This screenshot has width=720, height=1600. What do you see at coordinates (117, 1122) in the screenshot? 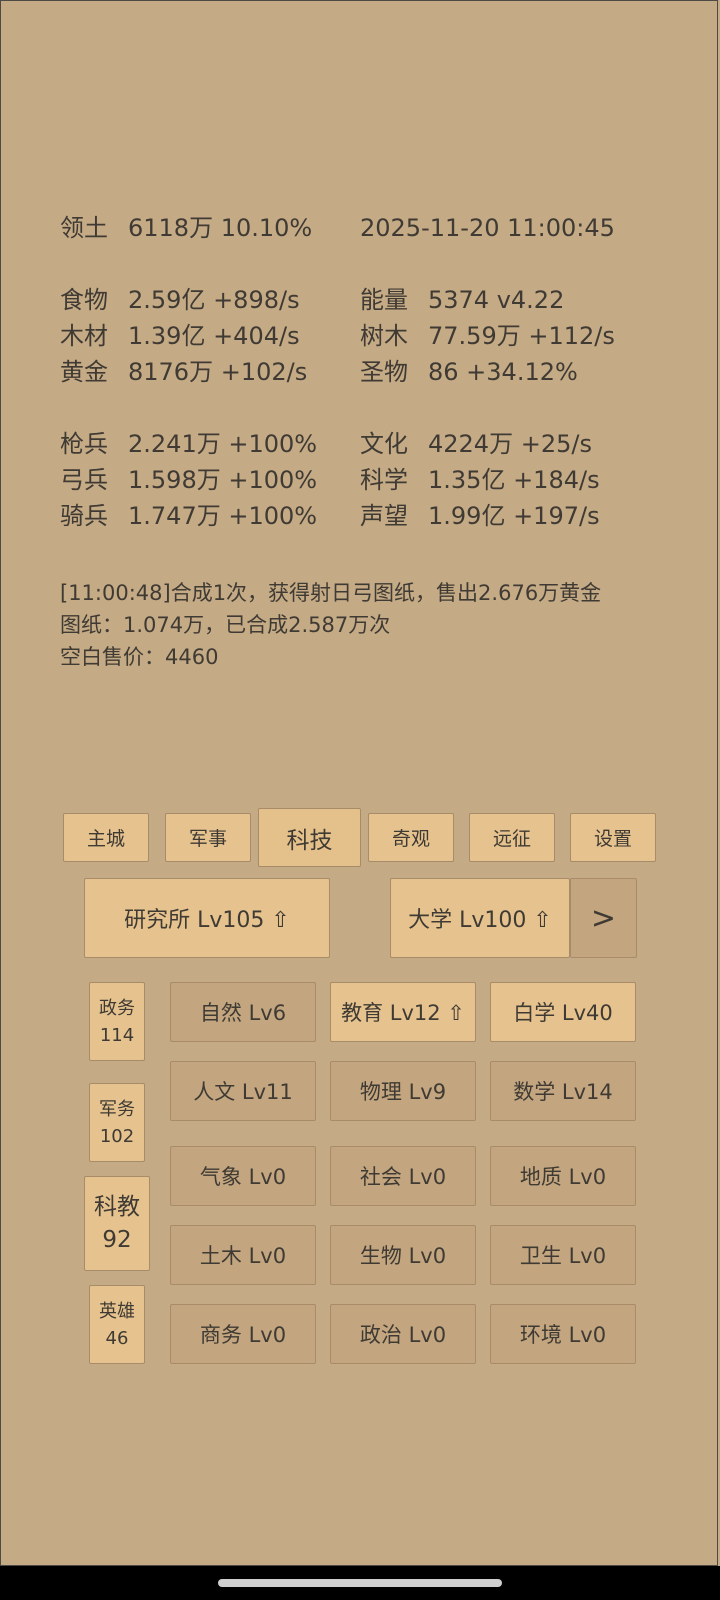
I see `side-military-affairs: 军务 102` at bounding box center [117, 1122].